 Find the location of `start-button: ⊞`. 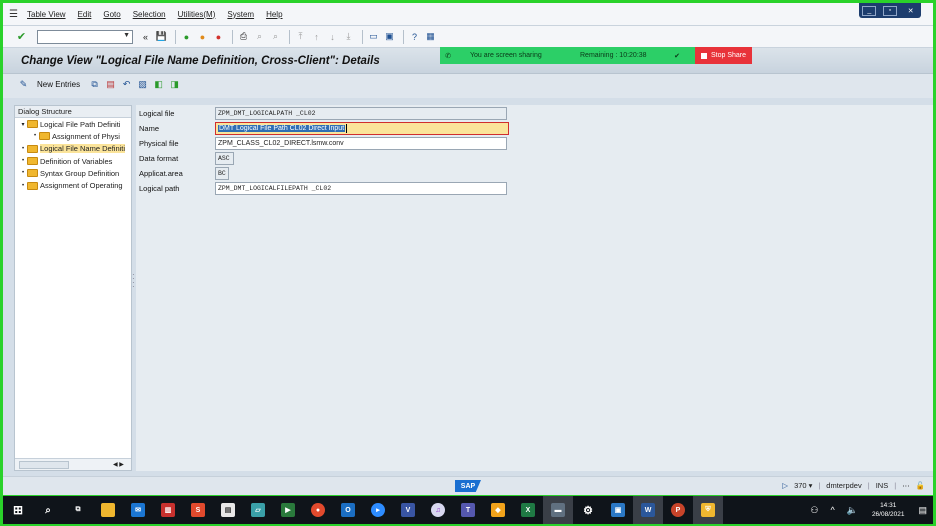

start-button: ⊞ is located at coordinates (18, 510).